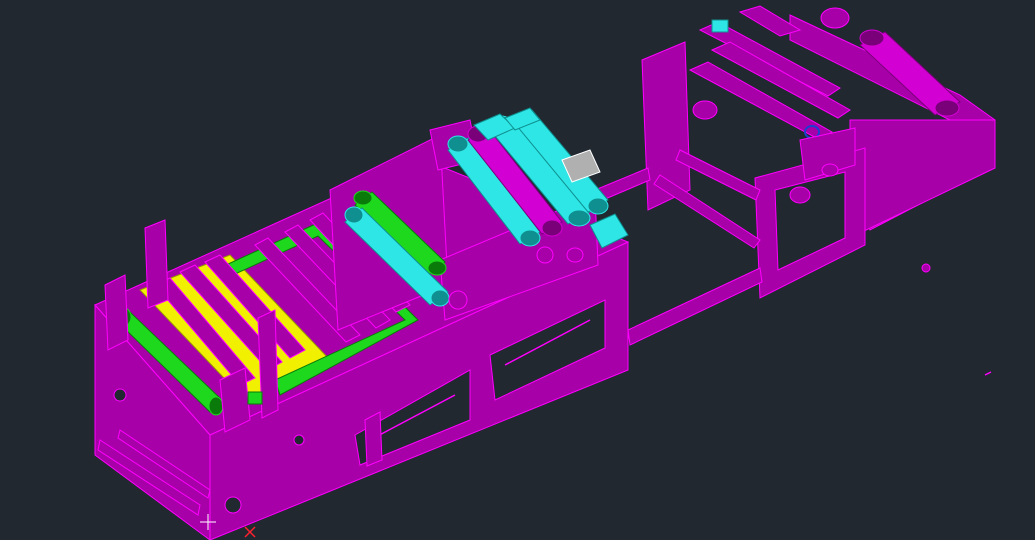 This screenshot has width=1035, height=540. I want to click on unwind-sensor-block, so click(720, 26).